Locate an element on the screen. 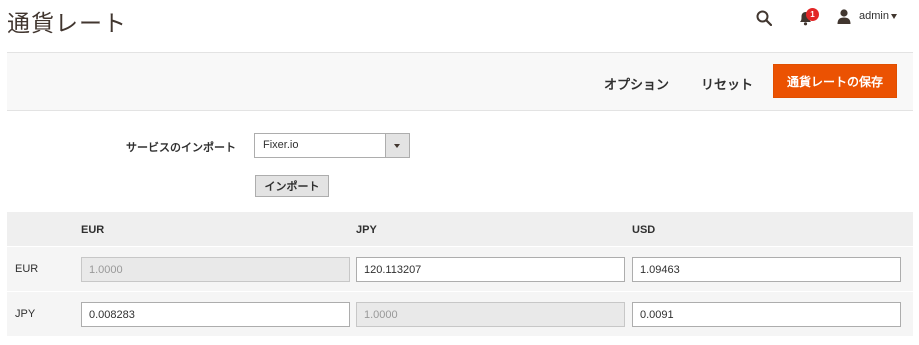 Image resolution: width=919 pixels, height=345 pixels. user-menu-name: admin is located at coordinates (874, 16).